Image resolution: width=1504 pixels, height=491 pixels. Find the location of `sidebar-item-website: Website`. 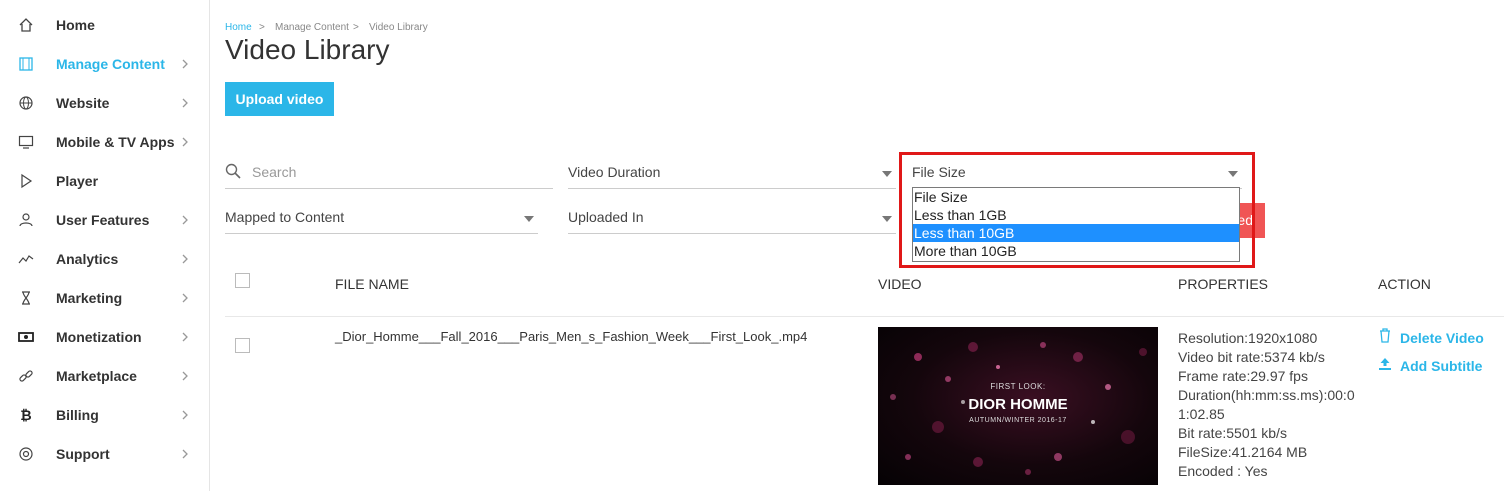

sidebar-item-website: Website is located at coordinates (104, 102).